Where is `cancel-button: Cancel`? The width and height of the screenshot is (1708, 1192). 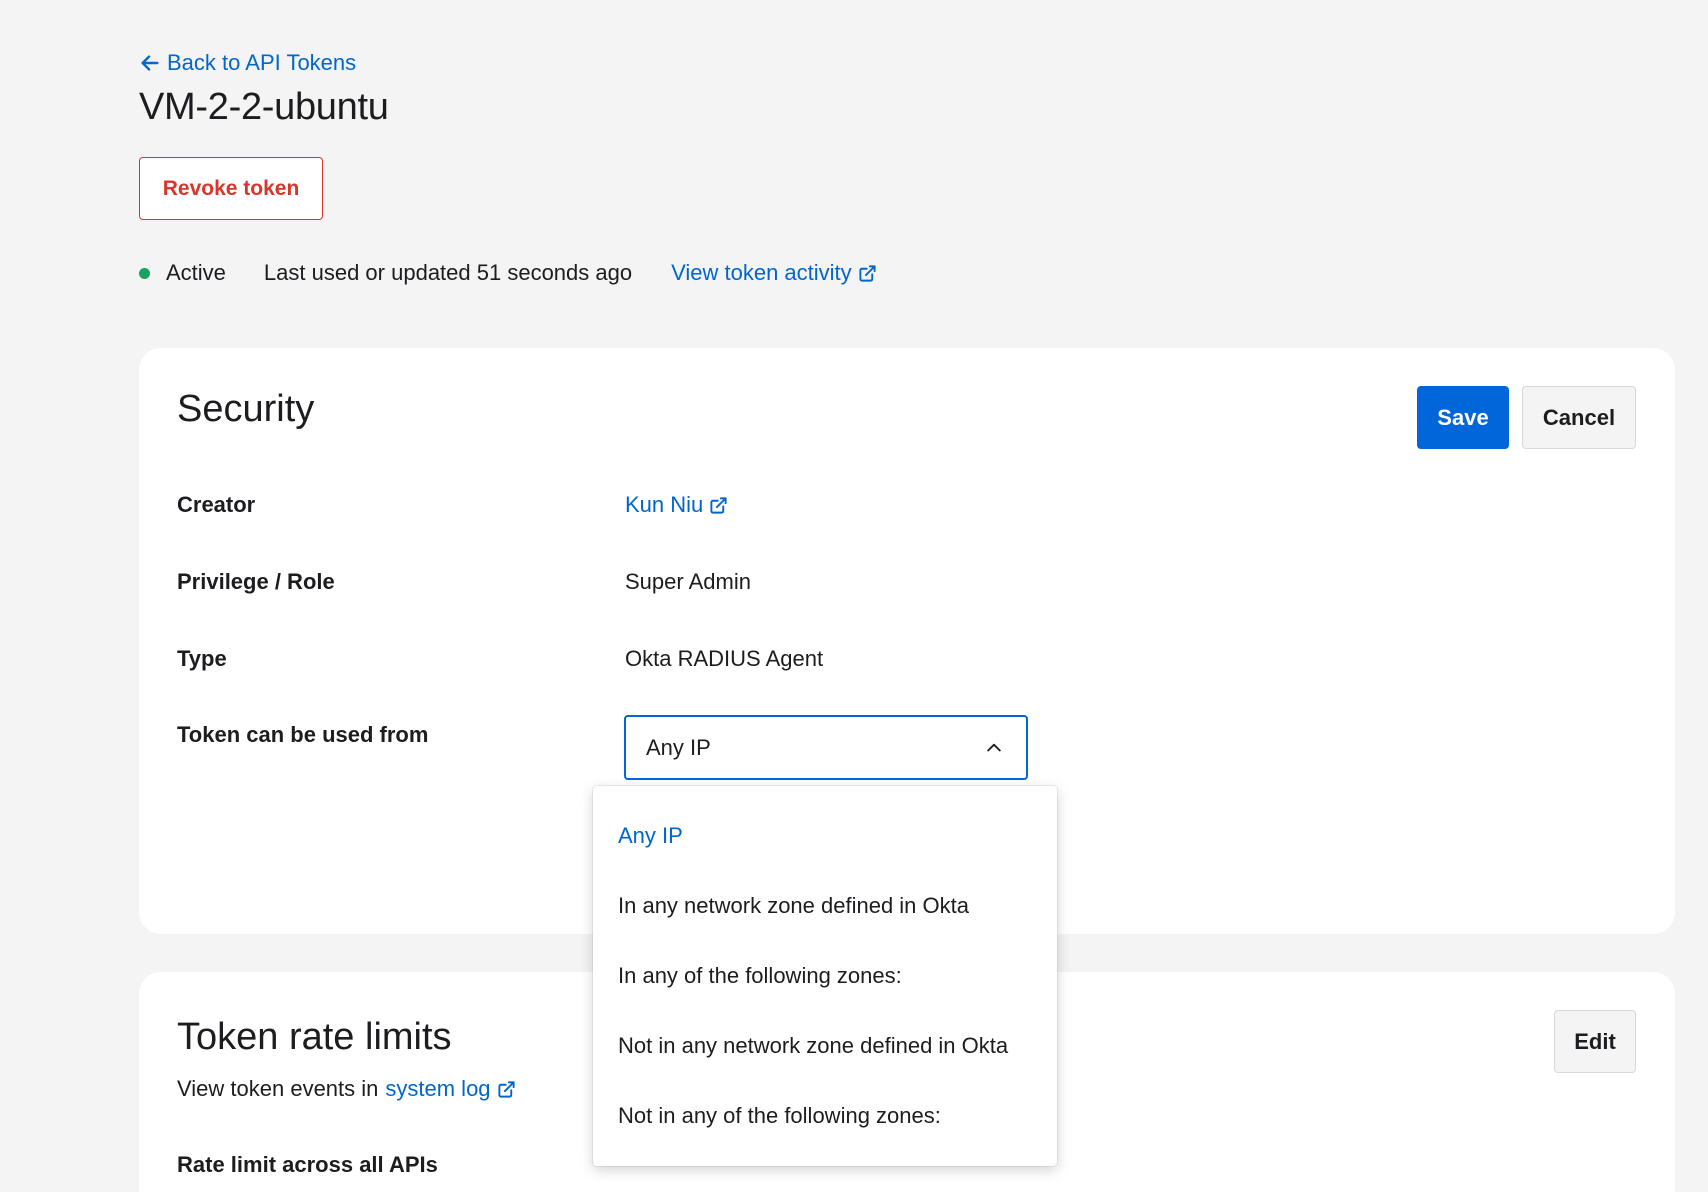
cancel-button: Cancel is located at coordinates (1579, 417).